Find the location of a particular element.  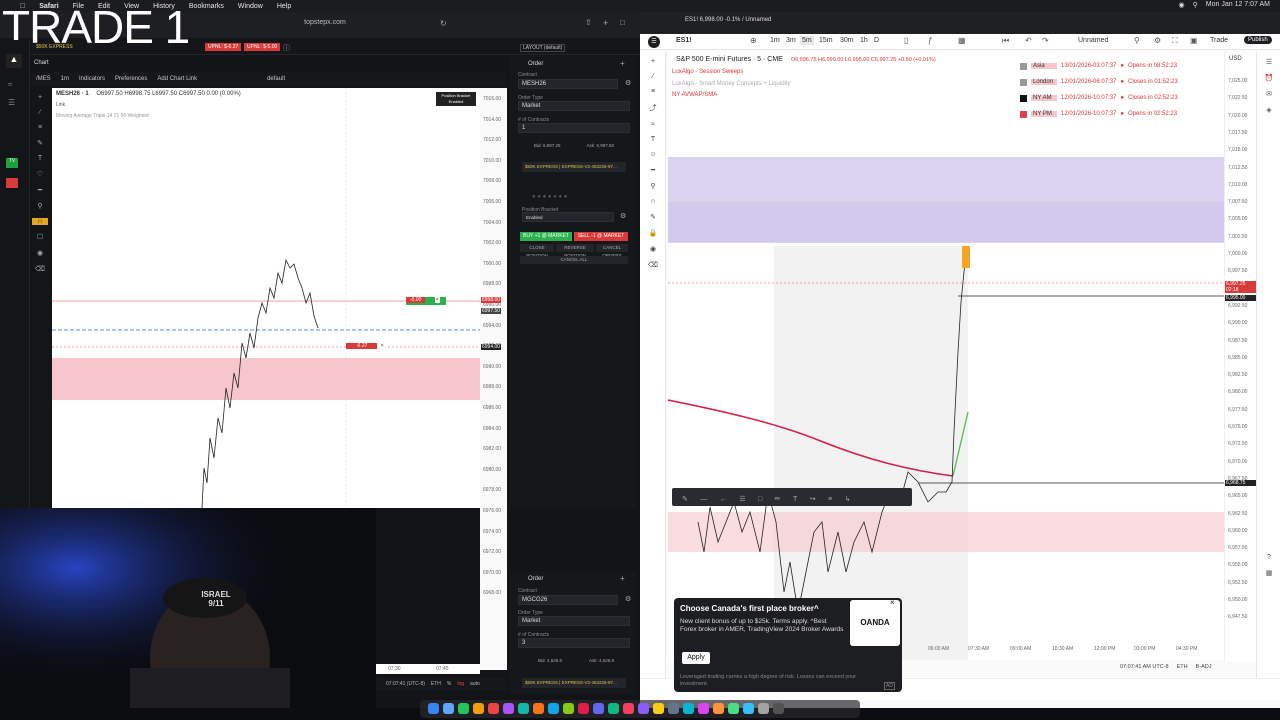

tv-lock-icon: 🔒 is located at coordinates (653, 233).